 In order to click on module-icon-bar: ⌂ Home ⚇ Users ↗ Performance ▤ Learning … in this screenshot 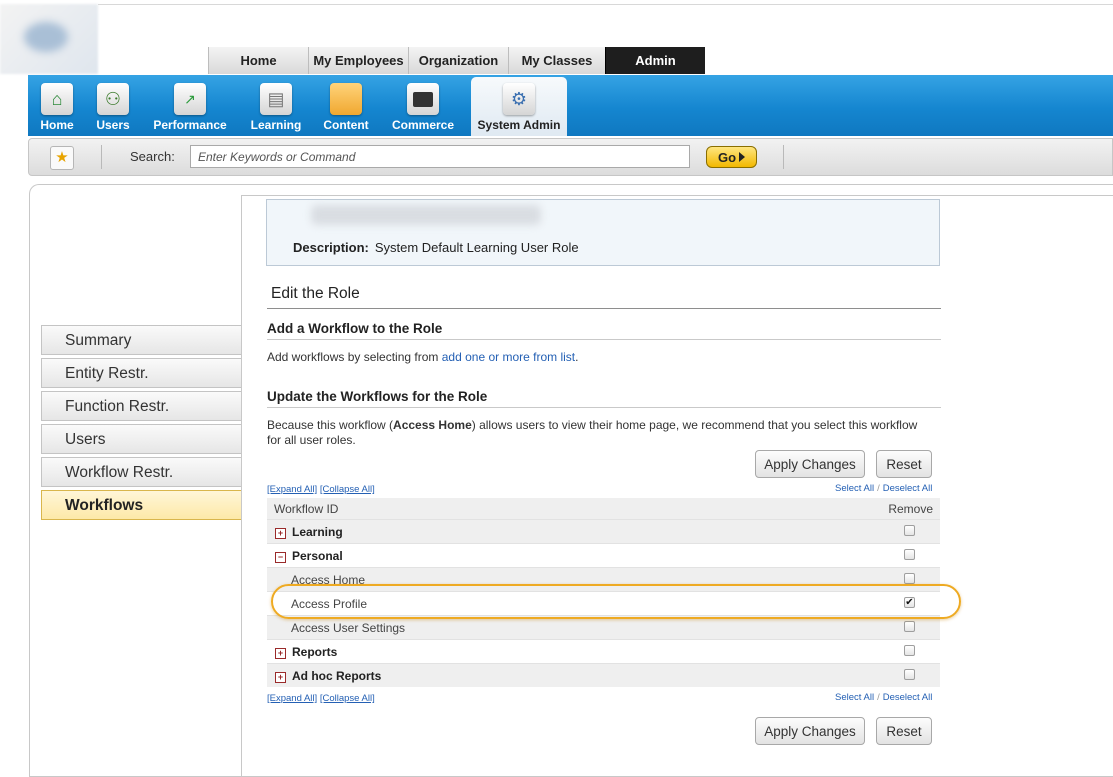, I will do `click(570, 105)`.